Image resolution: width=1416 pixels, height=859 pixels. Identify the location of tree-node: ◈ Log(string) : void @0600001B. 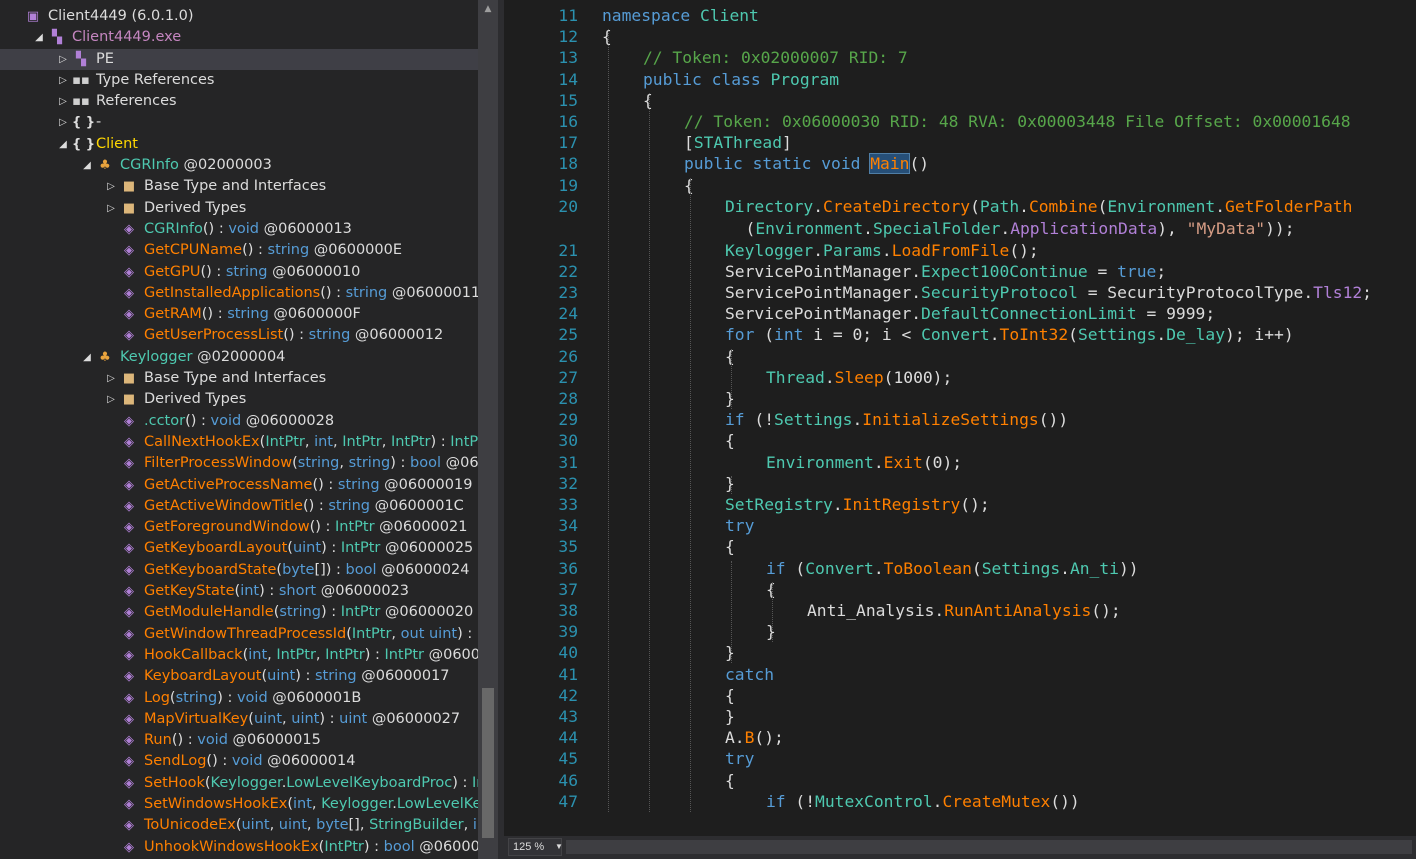
(239, 698).